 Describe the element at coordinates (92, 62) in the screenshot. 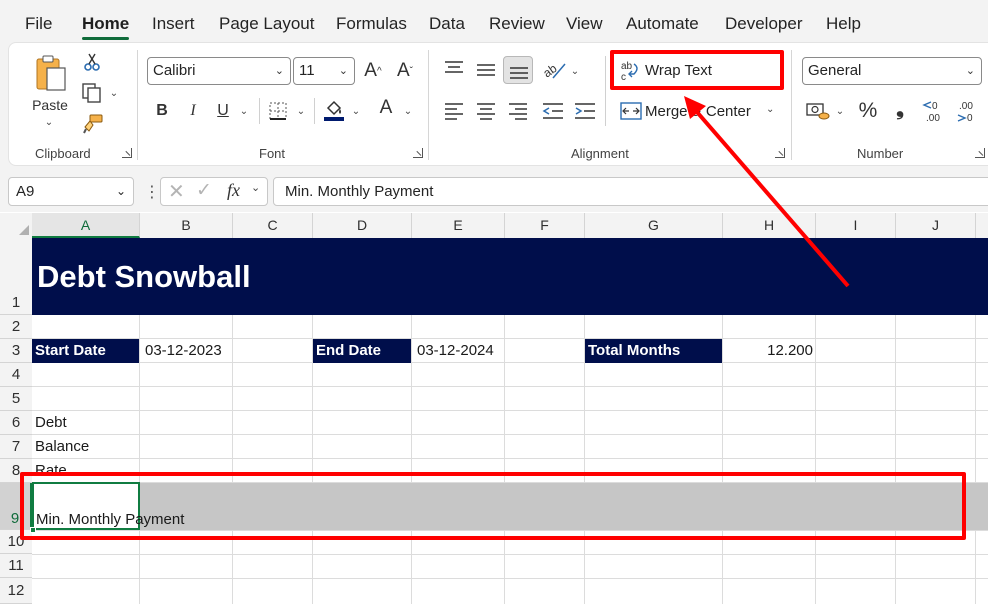

I see `cut-icon` at that location.